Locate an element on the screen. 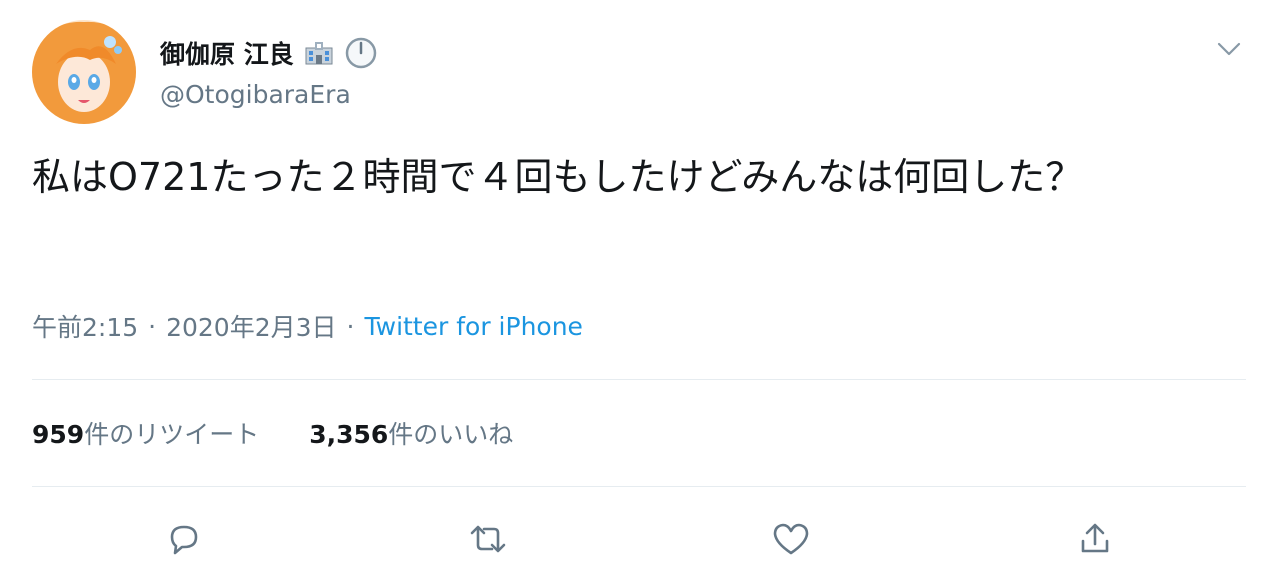 Image resolution: width=1280 pixels, height=587 pixels. retweets-stat: 959 件のリツイート is located at coordinates (145, 433).